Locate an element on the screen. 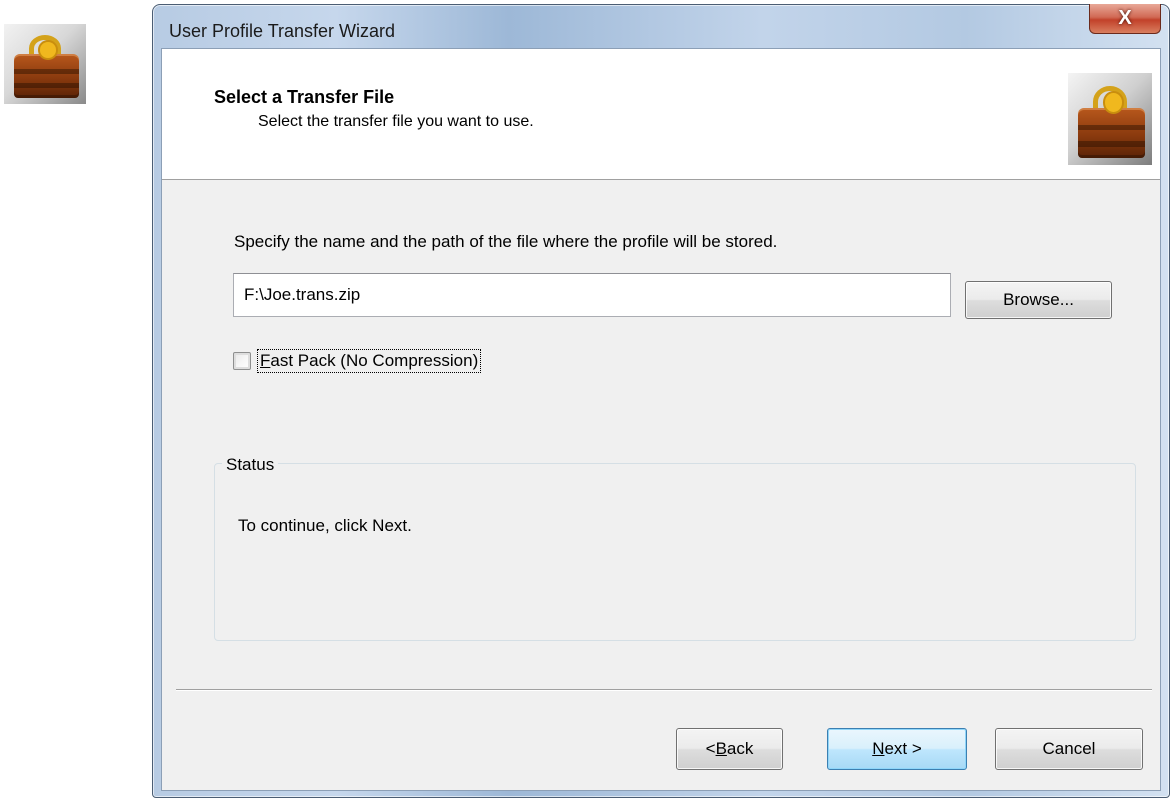  page-title: Select a Transfer File is located at coordinates (304, 97).